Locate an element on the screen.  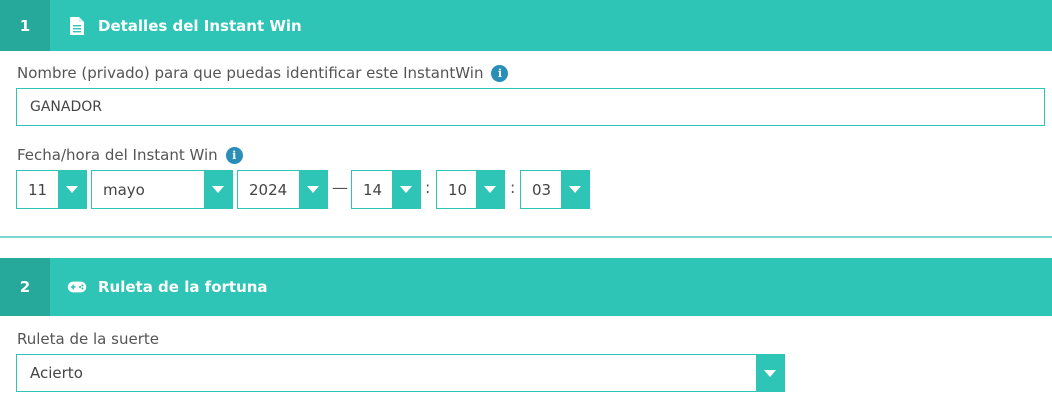
section-divider is located at coordinates (526, 237).